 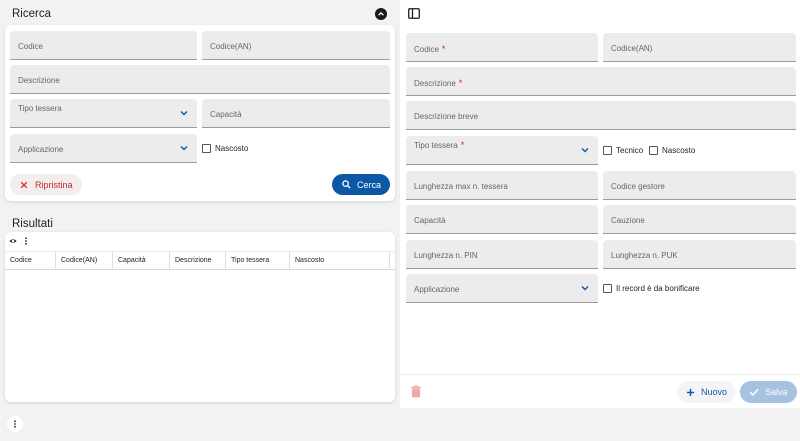 What do you see at coordinates (258, 261) in the screenshot?
I see `column-header-tipo-tessera: Tipo tessera` at bounding box center [258, 261].